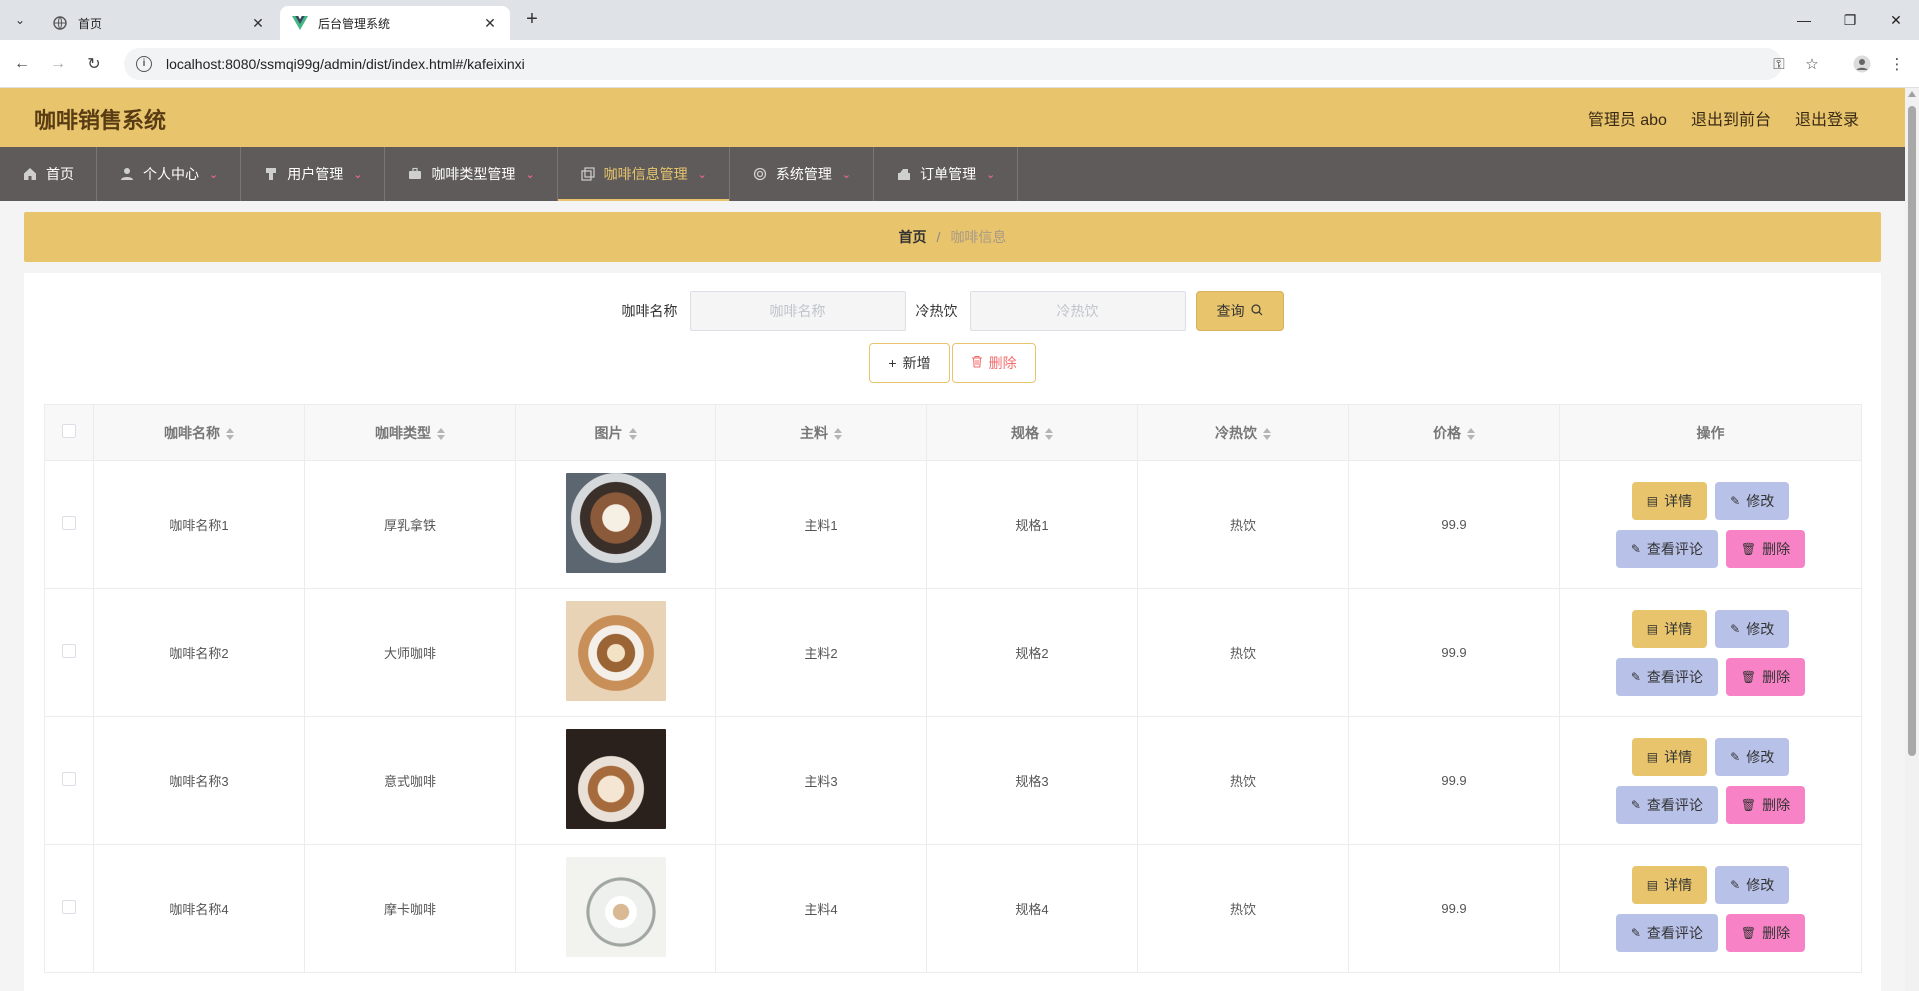 The image size is (1919, 991). Describe the element at coordinates (90, 23) in the screenshot. I see `browser-tab-title: 首页` at that location.